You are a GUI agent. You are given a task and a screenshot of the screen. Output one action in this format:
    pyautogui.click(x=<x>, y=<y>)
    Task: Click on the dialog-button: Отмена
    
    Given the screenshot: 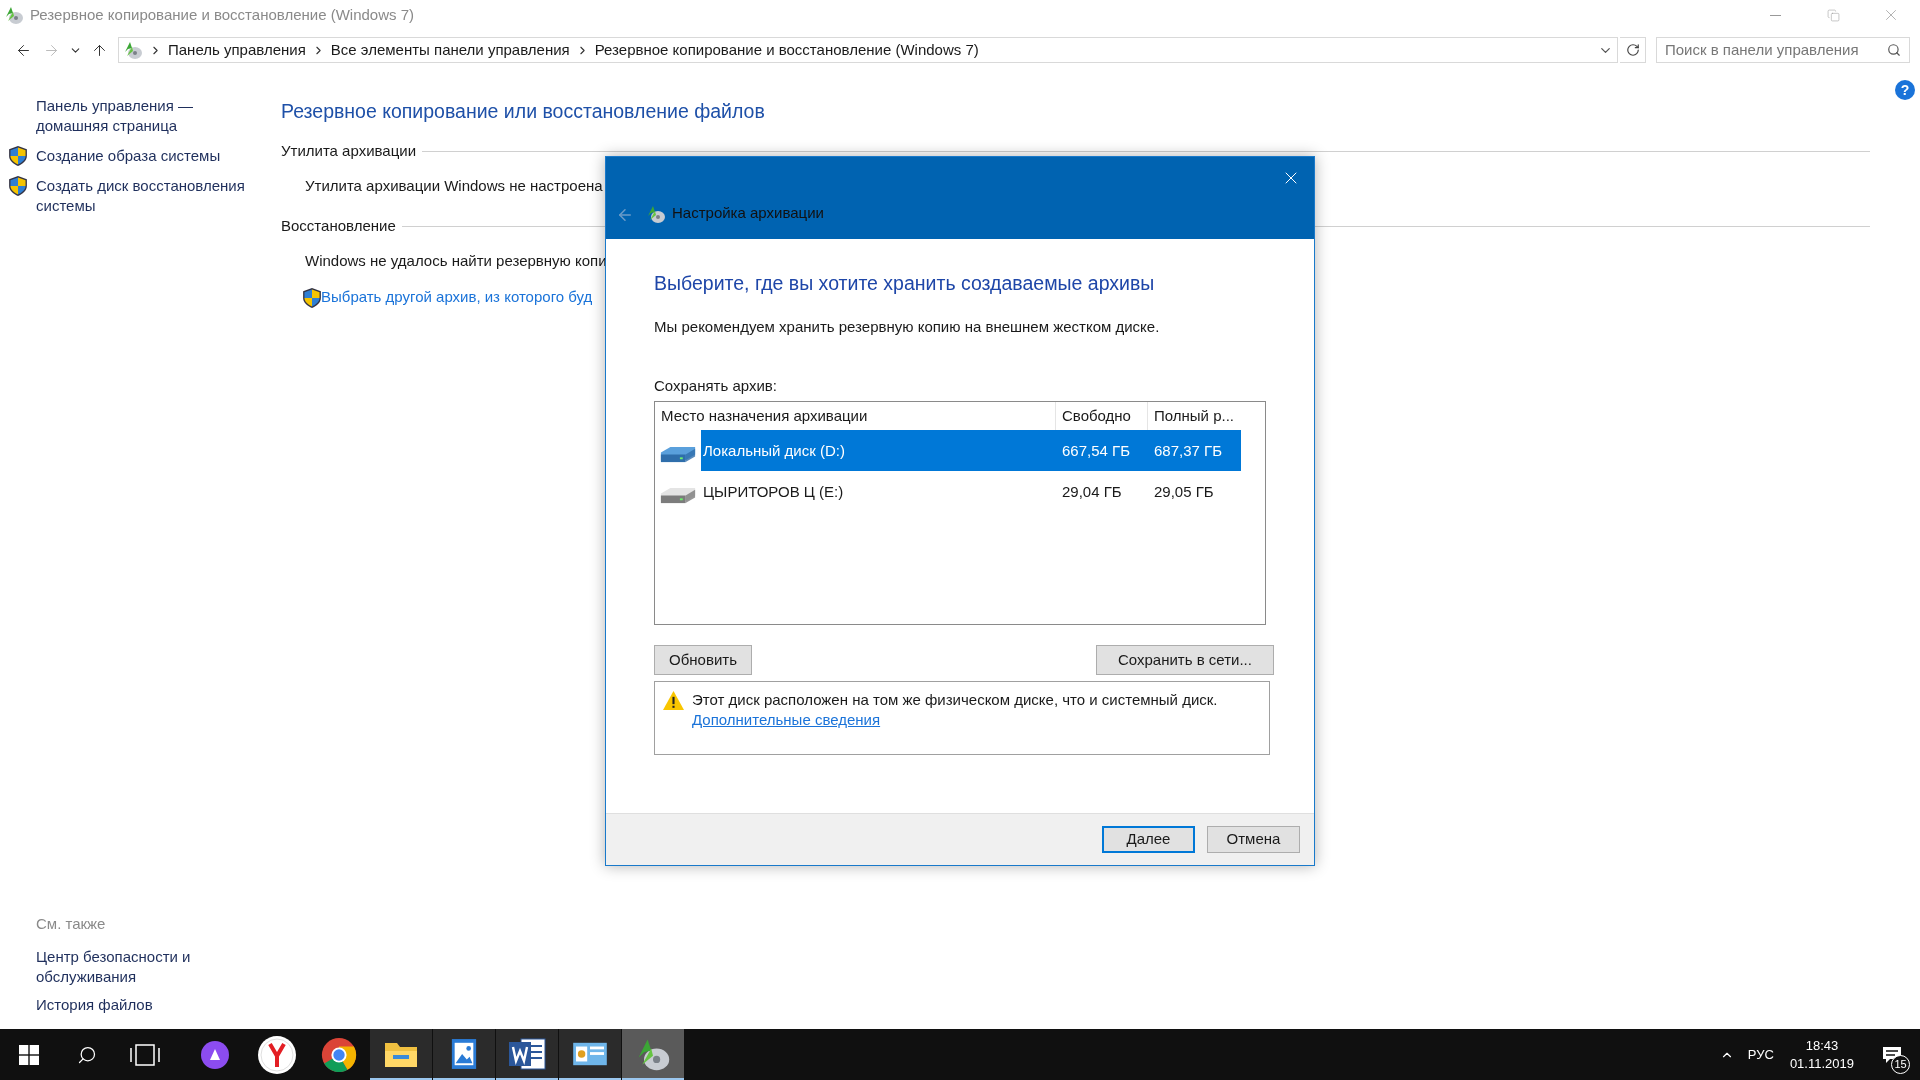 What is the action you would take?
    pyautogui.click(x=1253, y=839)
    